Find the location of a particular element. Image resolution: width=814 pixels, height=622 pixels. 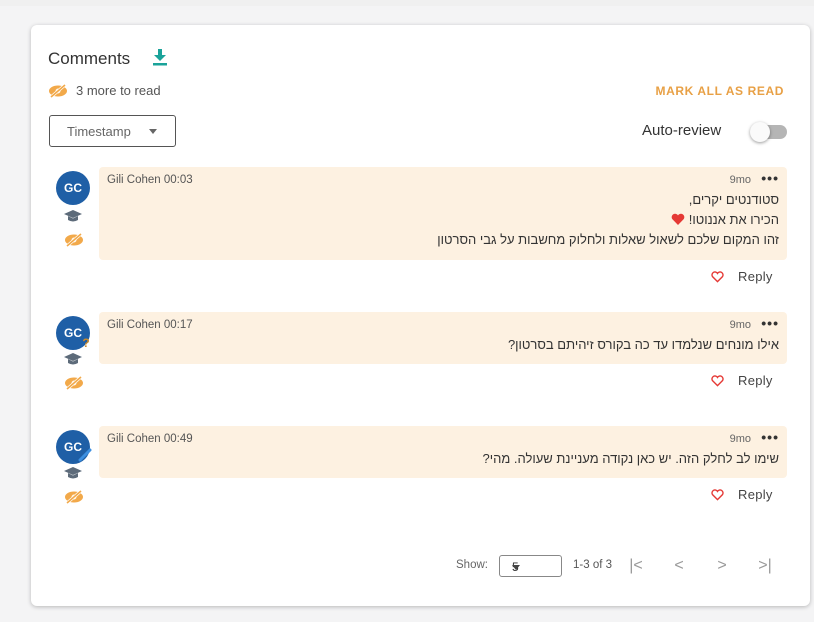

comment-author: Gili Cohen 00:03 is located at coordinates (150, 180).